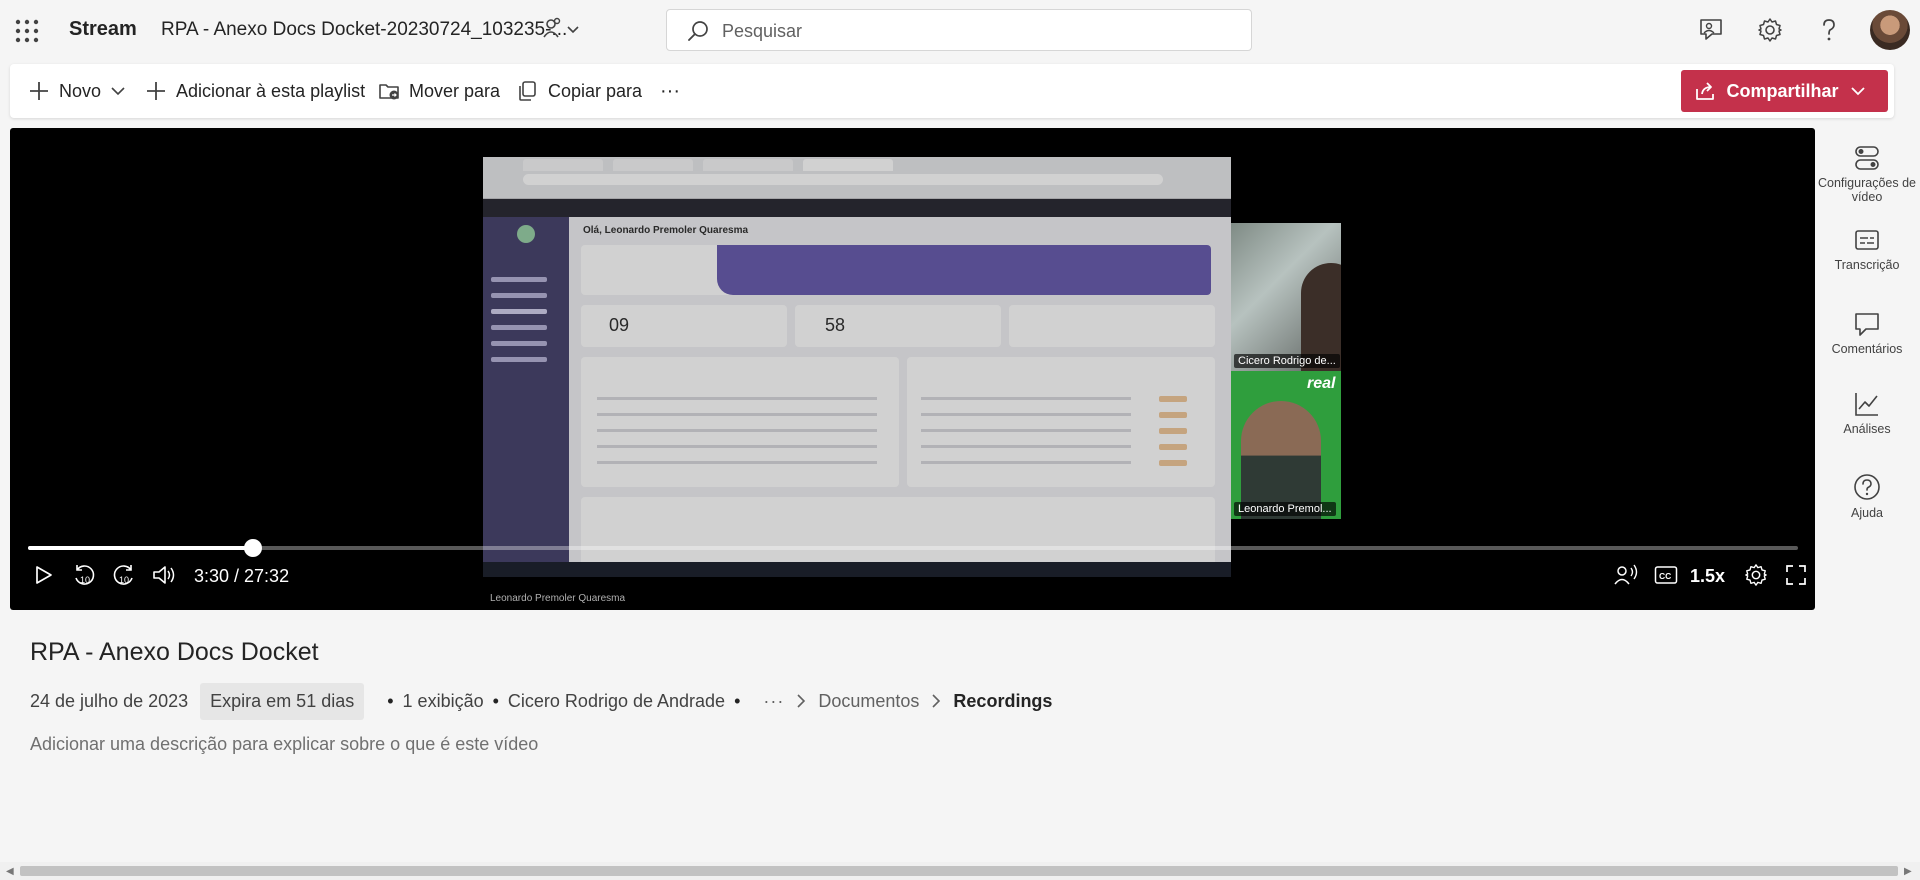 This screenshot has width=1920, height=880. Describe the element at coordinates (972, 31) in the screenshot. I see `search-input` at that location.